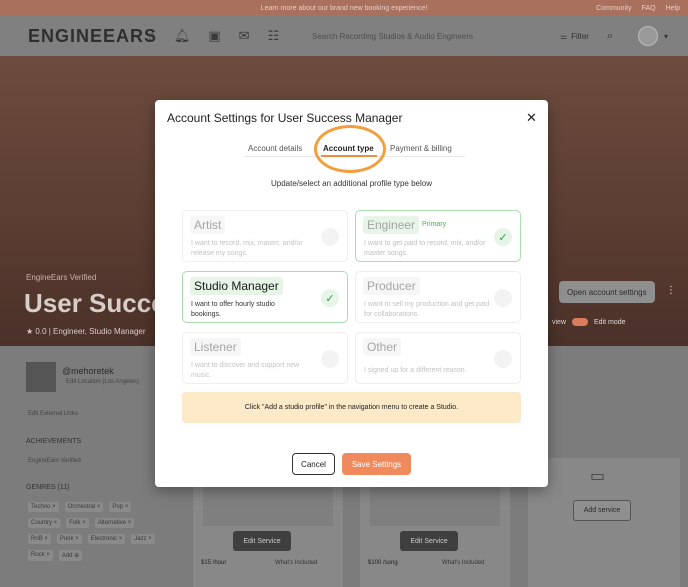 This screenshot has width=688, height=587. I want to click on community-icon: ☷, so click(274, 36).